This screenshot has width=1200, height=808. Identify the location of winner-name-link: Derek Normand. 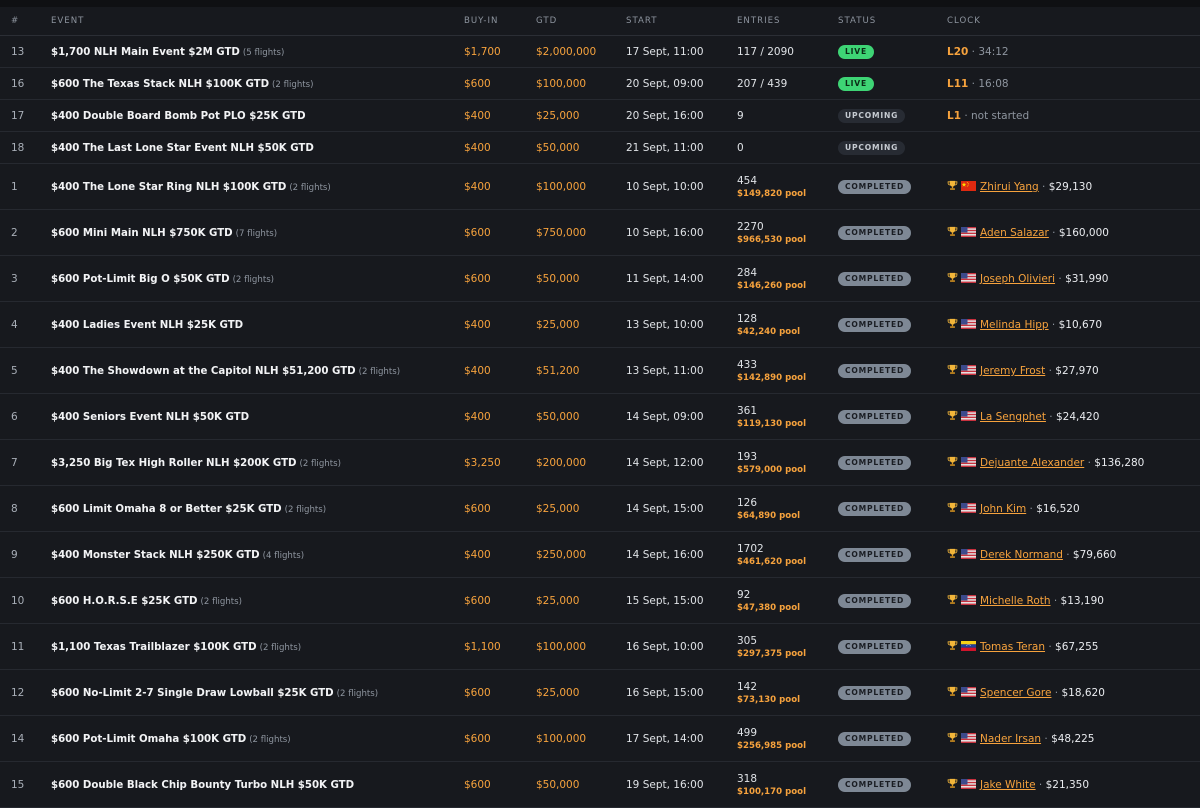
(1021, 555).